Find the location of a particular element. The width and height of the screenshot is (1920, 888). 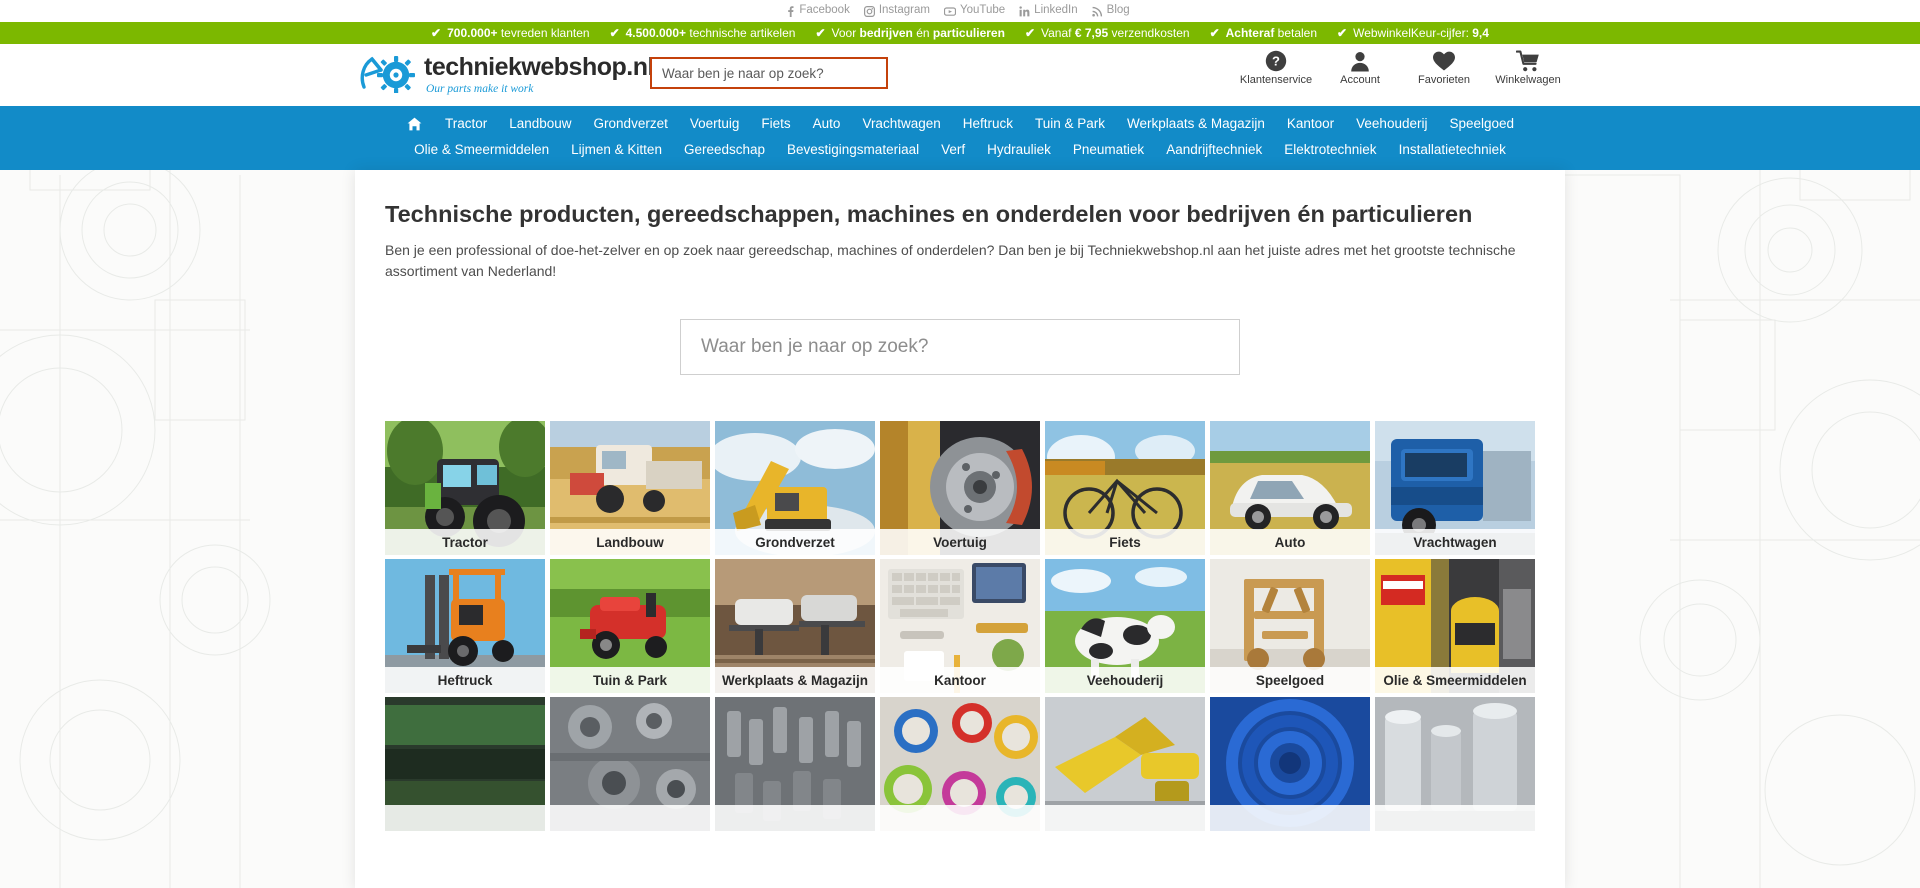

action-account: Account is located at coordinates (1360, 68).